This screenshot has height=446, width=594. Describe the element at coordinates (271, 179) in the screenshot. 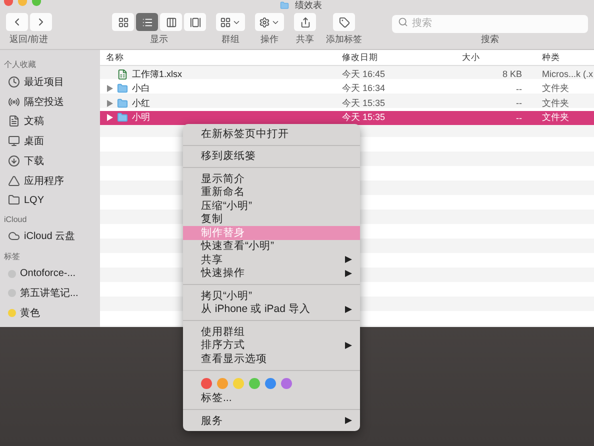

I see `menu-item: 显示简介` at that location.